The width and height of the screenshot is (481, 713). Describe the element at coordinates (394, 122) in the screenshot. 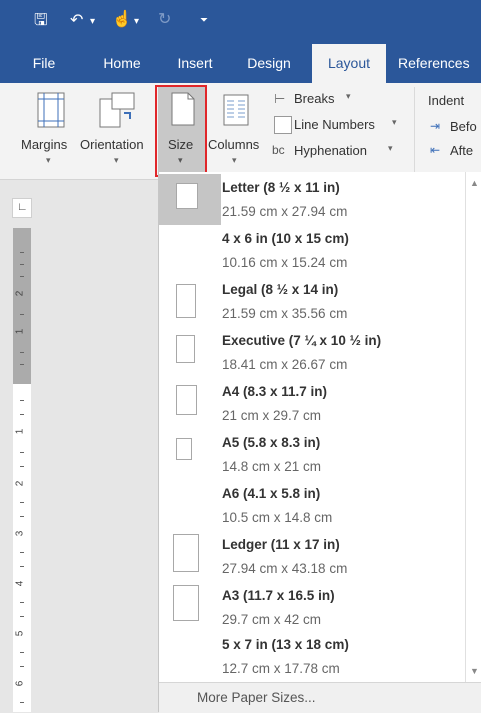

I see `line-numbers-dropdown-icon: ▾` at that location.